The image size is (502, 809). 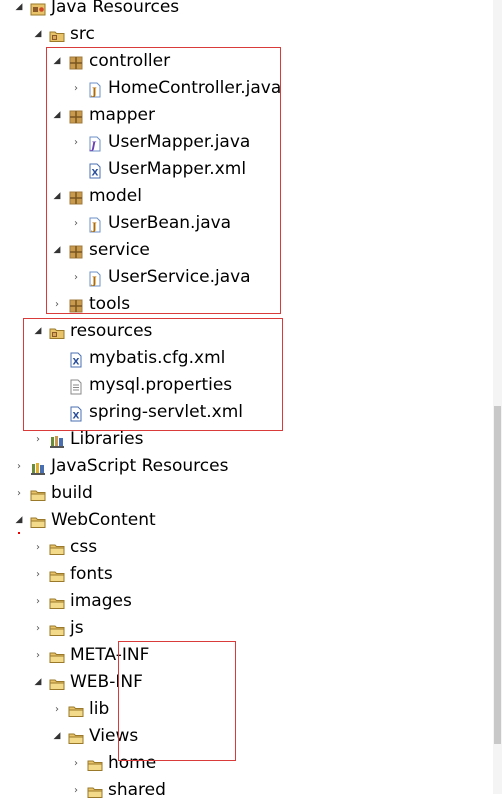 I want to click on tree-item: › META-INF, so click(x=245, y=655).